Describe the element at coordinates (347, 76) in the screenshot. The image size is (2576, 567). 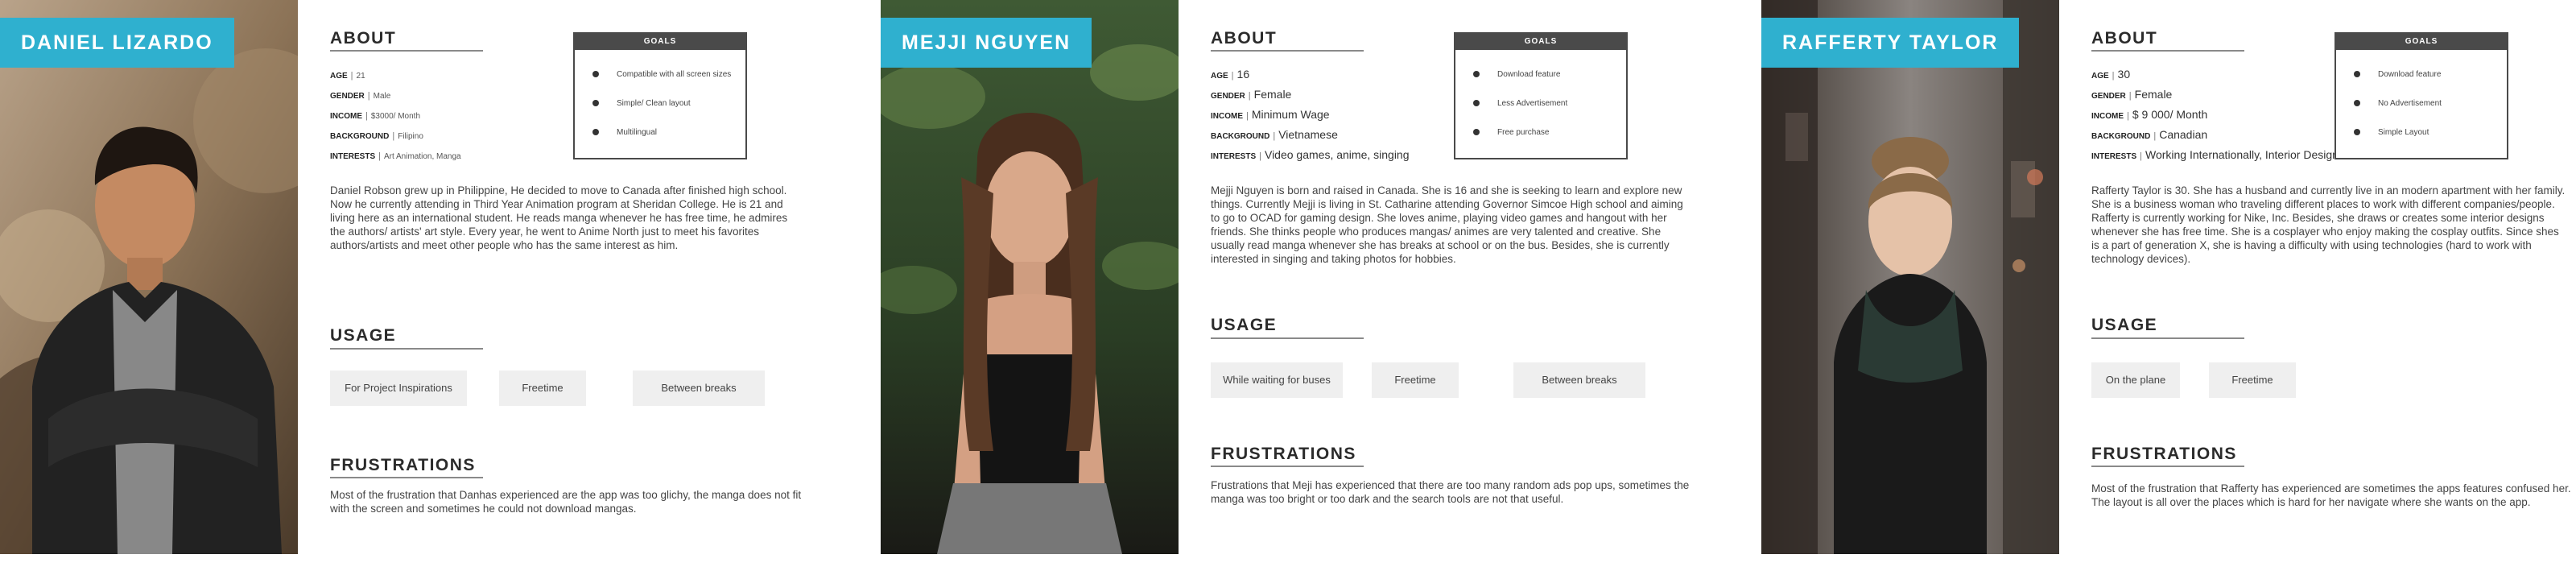
I see `info-row-age: AGE | 21` at that location.